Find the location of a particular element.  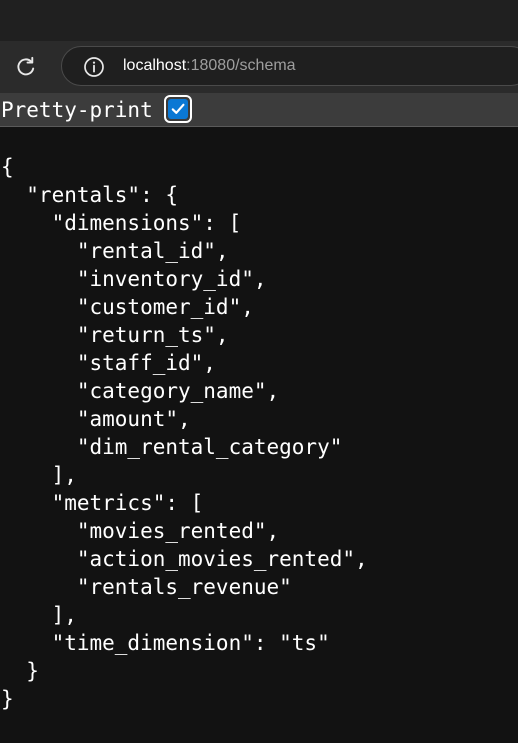

json-line: "time_dimension": "ts" is located at coordinates (165, 643).